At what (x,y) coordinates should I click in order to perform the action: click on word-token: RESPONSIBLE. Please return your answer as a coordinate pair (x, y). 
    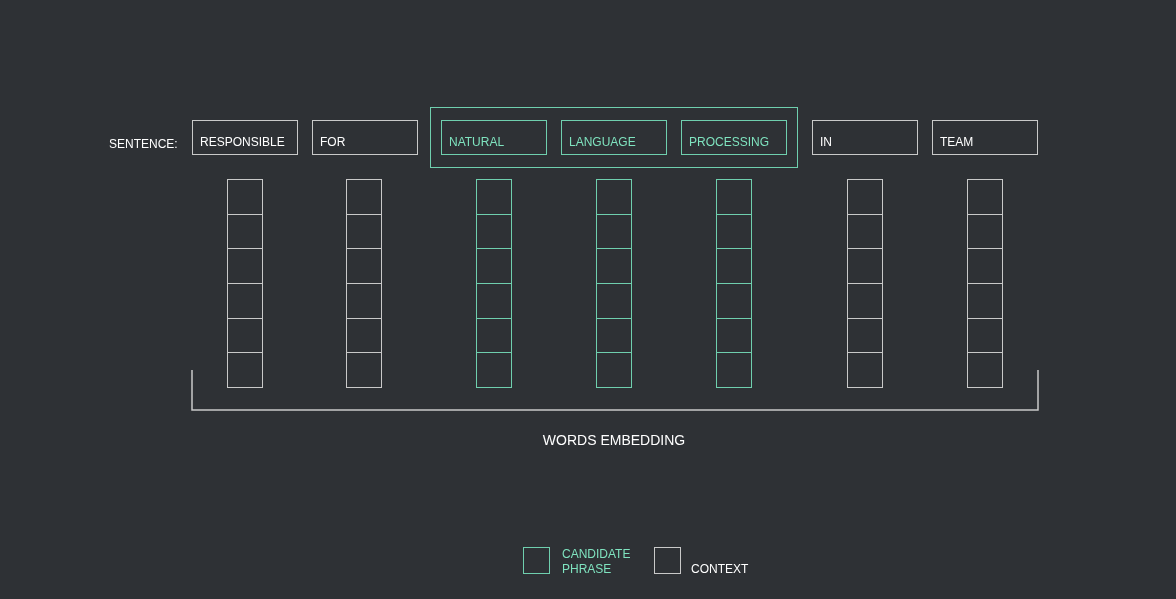
    Looking at the image, I should click on (245, 137).